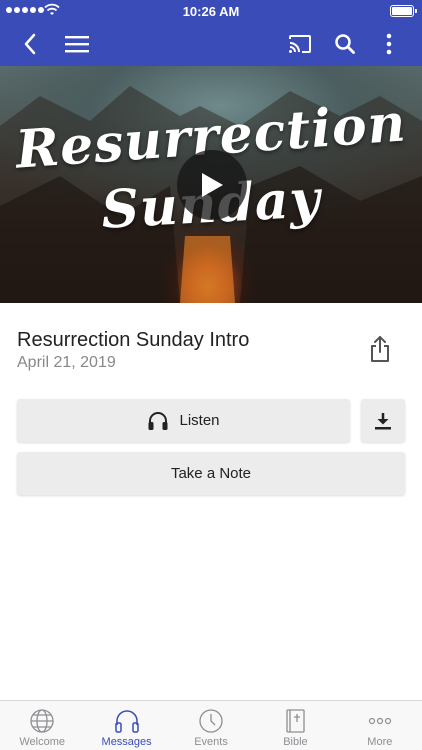  I want to click on globe-icon, so click(42, 721).